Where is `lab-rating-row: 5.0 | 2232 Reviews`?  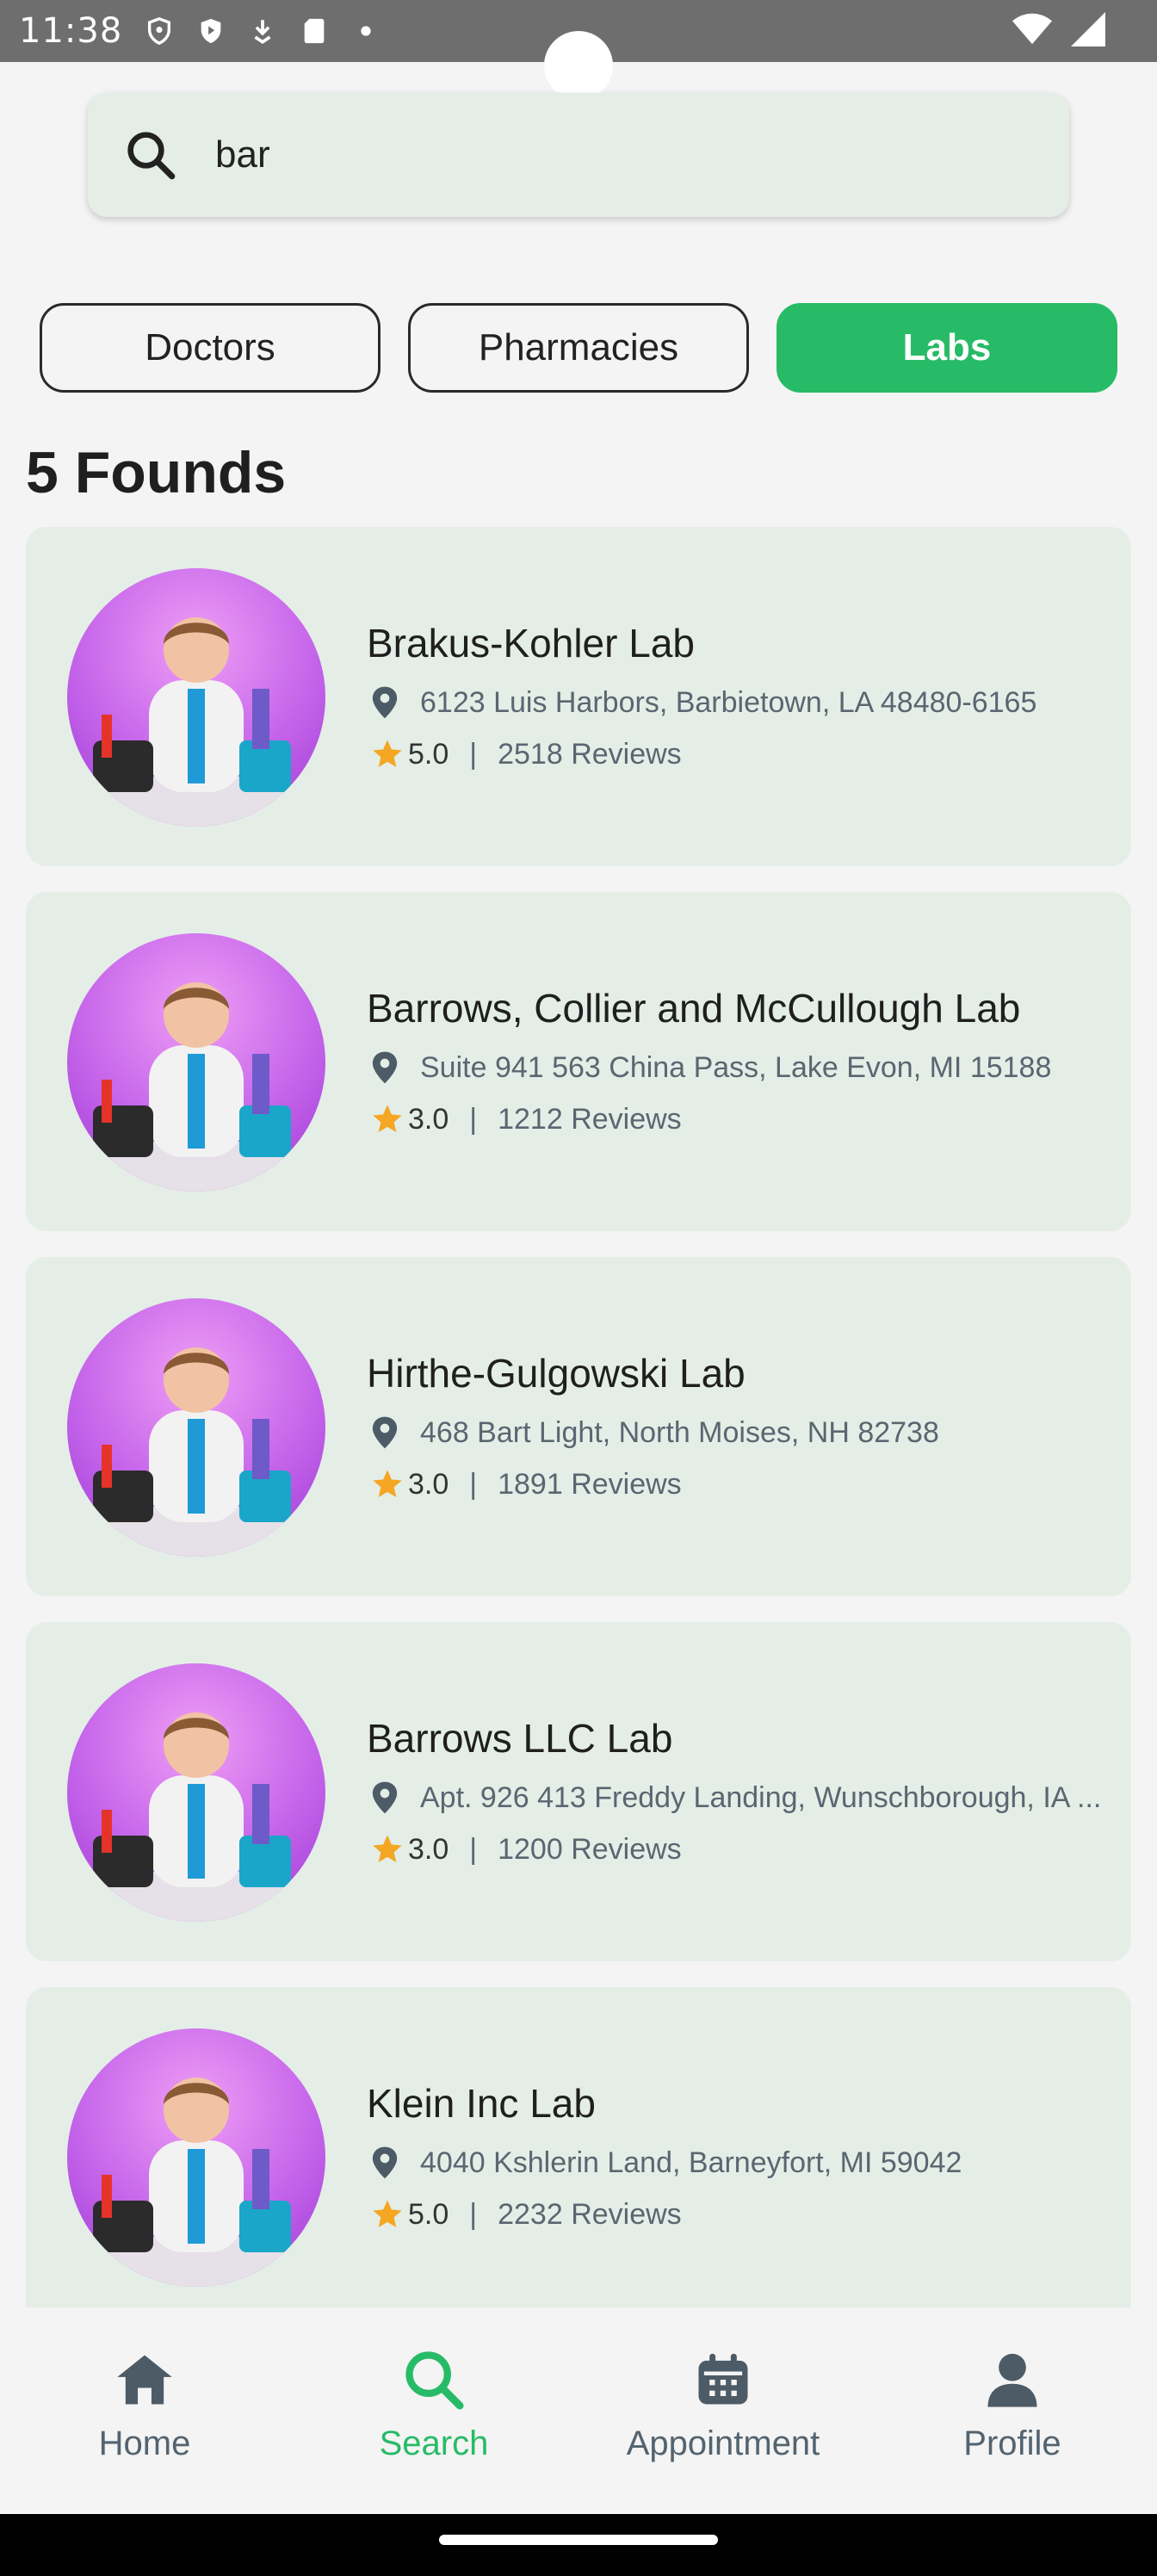 lab-rating-row: 5.0 | 2232 Reviews is located at coordinates (526, 2214).